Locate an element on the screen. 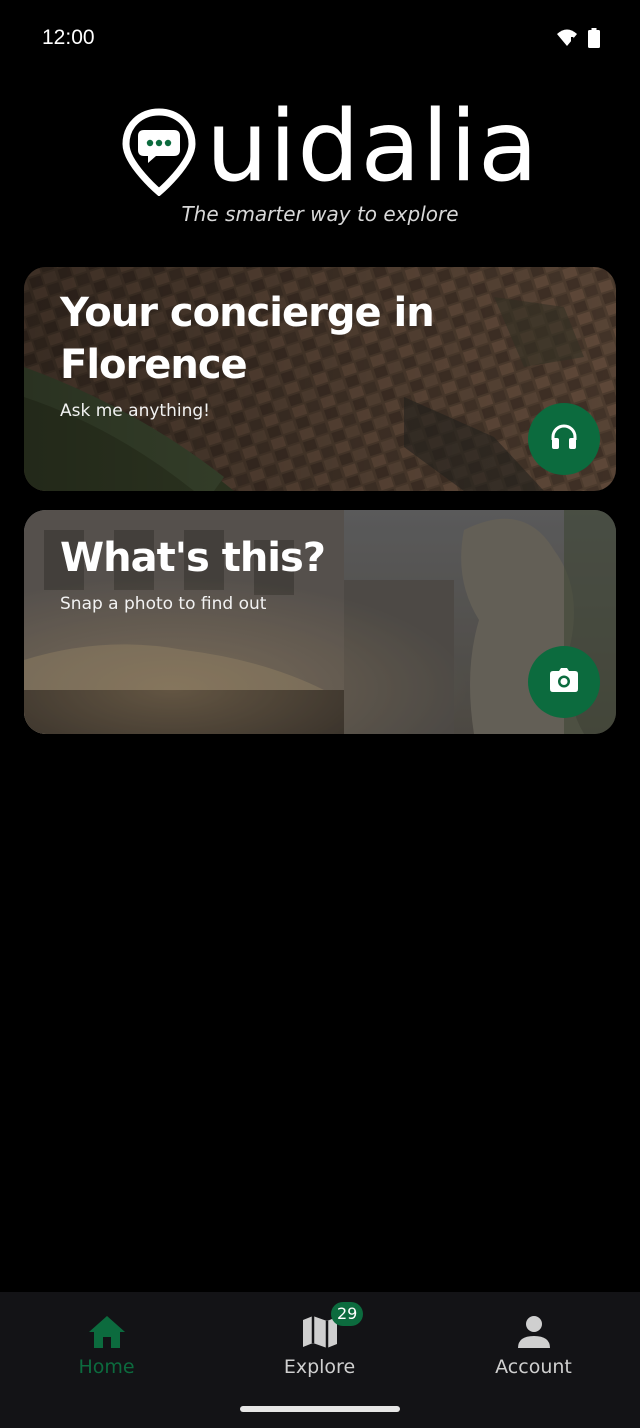 The height and width of the screenshot is (1428, 640). nav-account: Account is located at coordinates (533, 1347).